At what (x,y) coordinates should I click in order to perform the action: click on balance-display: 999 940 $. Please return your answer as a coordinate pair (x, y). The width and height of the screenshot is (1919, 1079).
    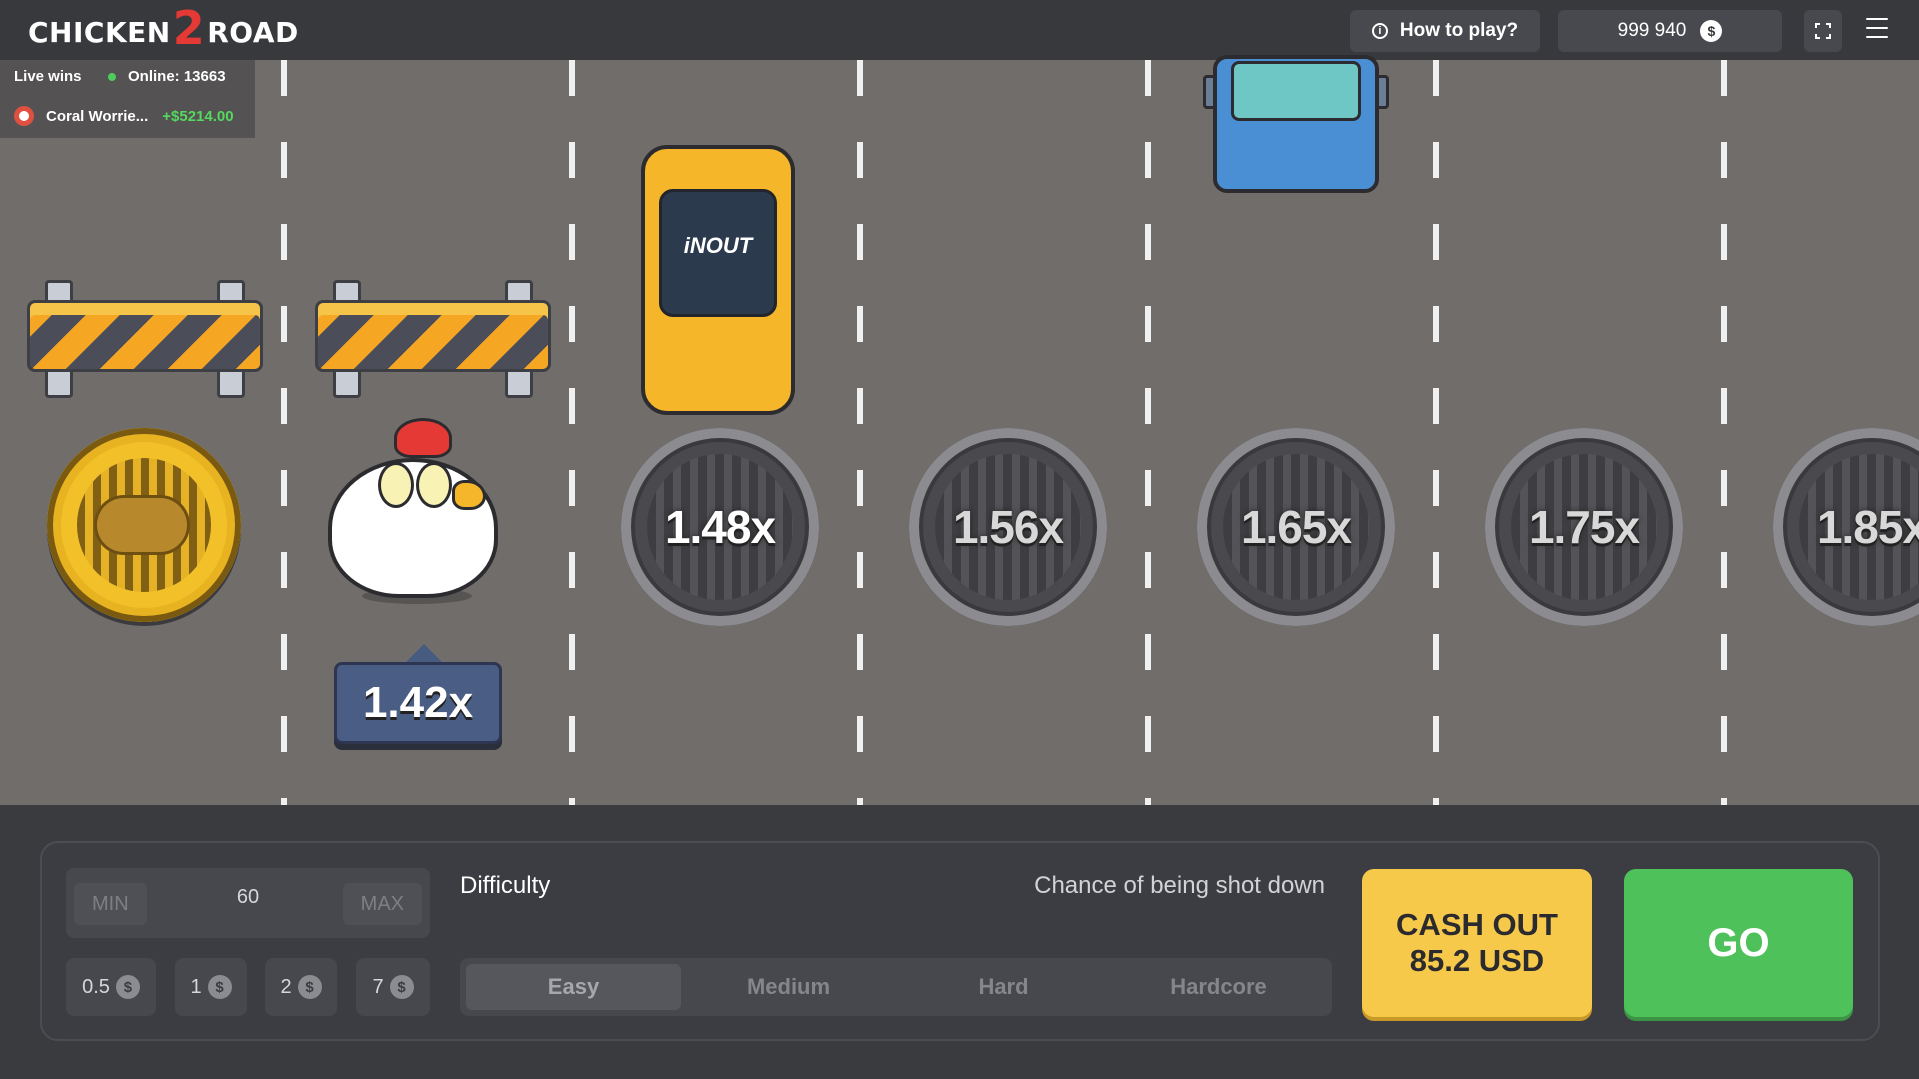
    Looking at the image, I should click on (1670, 31).